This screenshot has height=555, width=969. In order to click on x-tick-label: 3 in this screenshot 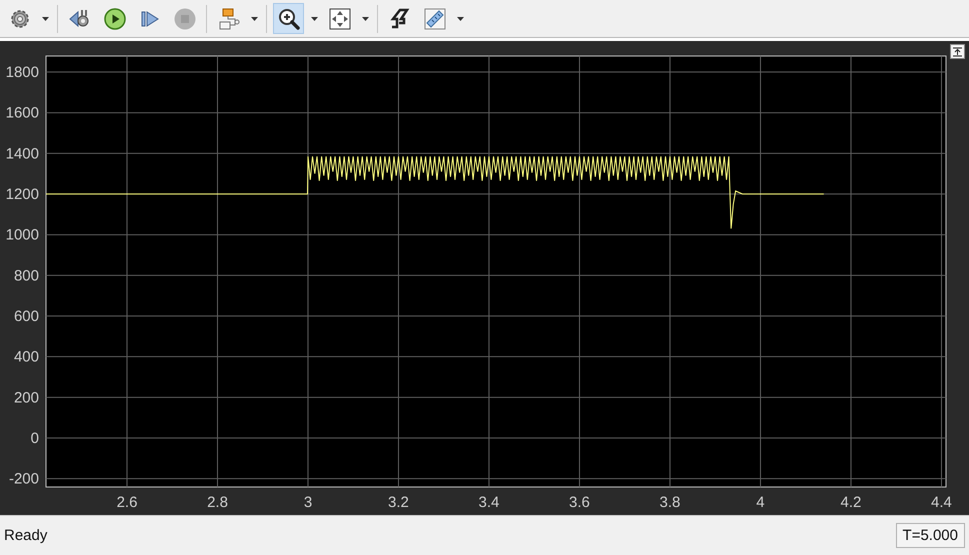, I will do `click(308, 502)`.